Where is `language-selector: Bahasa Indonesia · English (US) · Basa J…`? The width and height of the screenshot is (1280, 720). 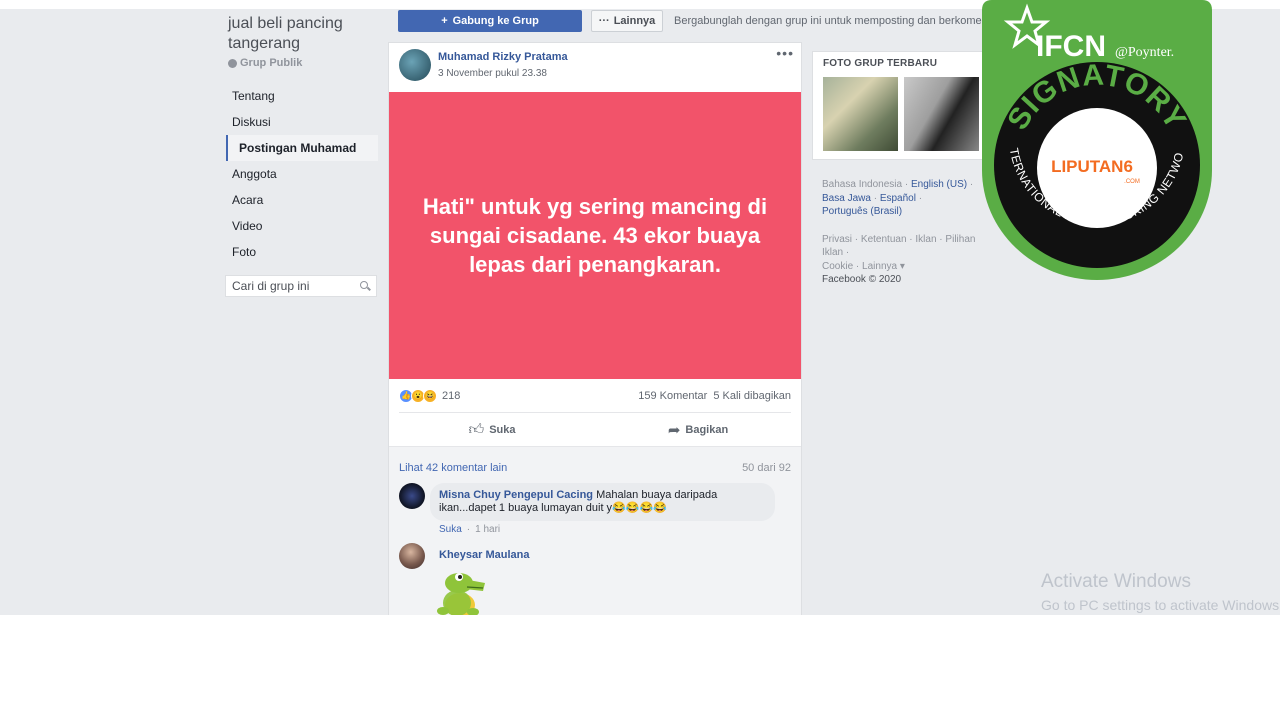 language-selector: Bahasa Indonesia · English (US) · Basa J… is located at coordinates (898, 198).